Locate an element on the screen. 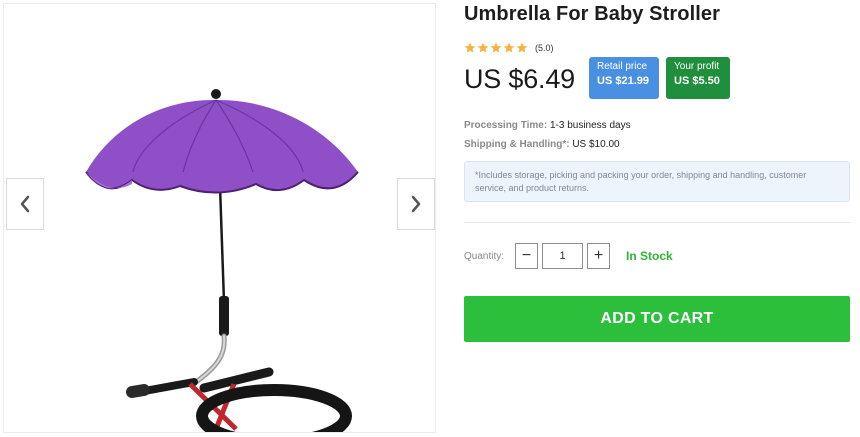 The image size is (860, 437). product-title: Umbrella For Baby Stroller is located at coordinates (592, 14).